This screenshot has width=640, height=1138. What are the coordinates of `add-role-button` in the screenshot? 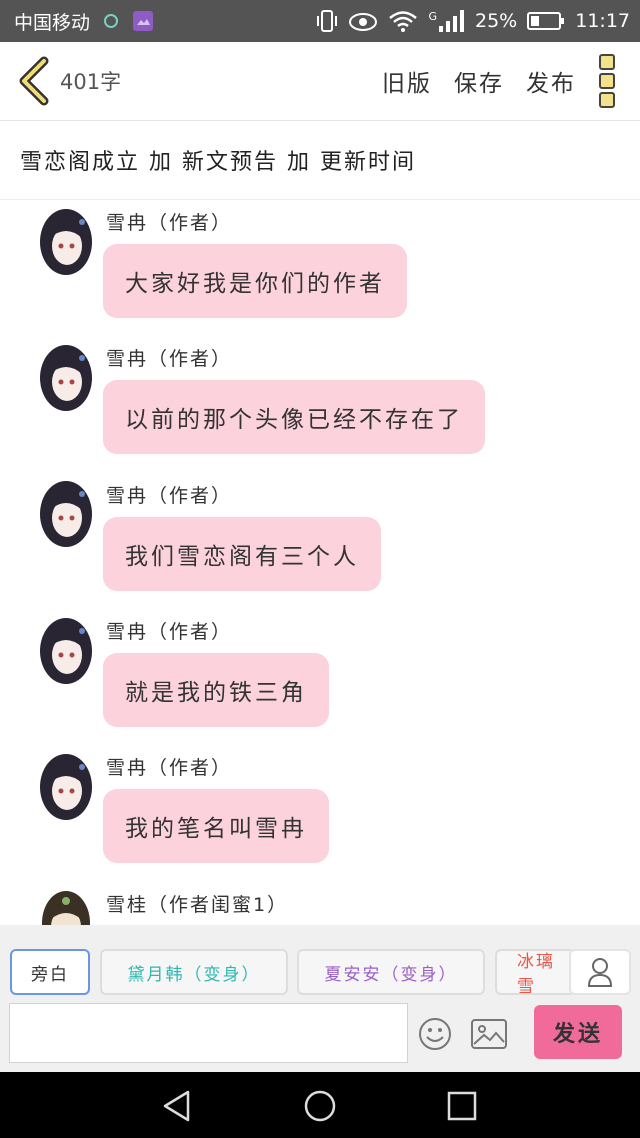 It's located at (600, 972).